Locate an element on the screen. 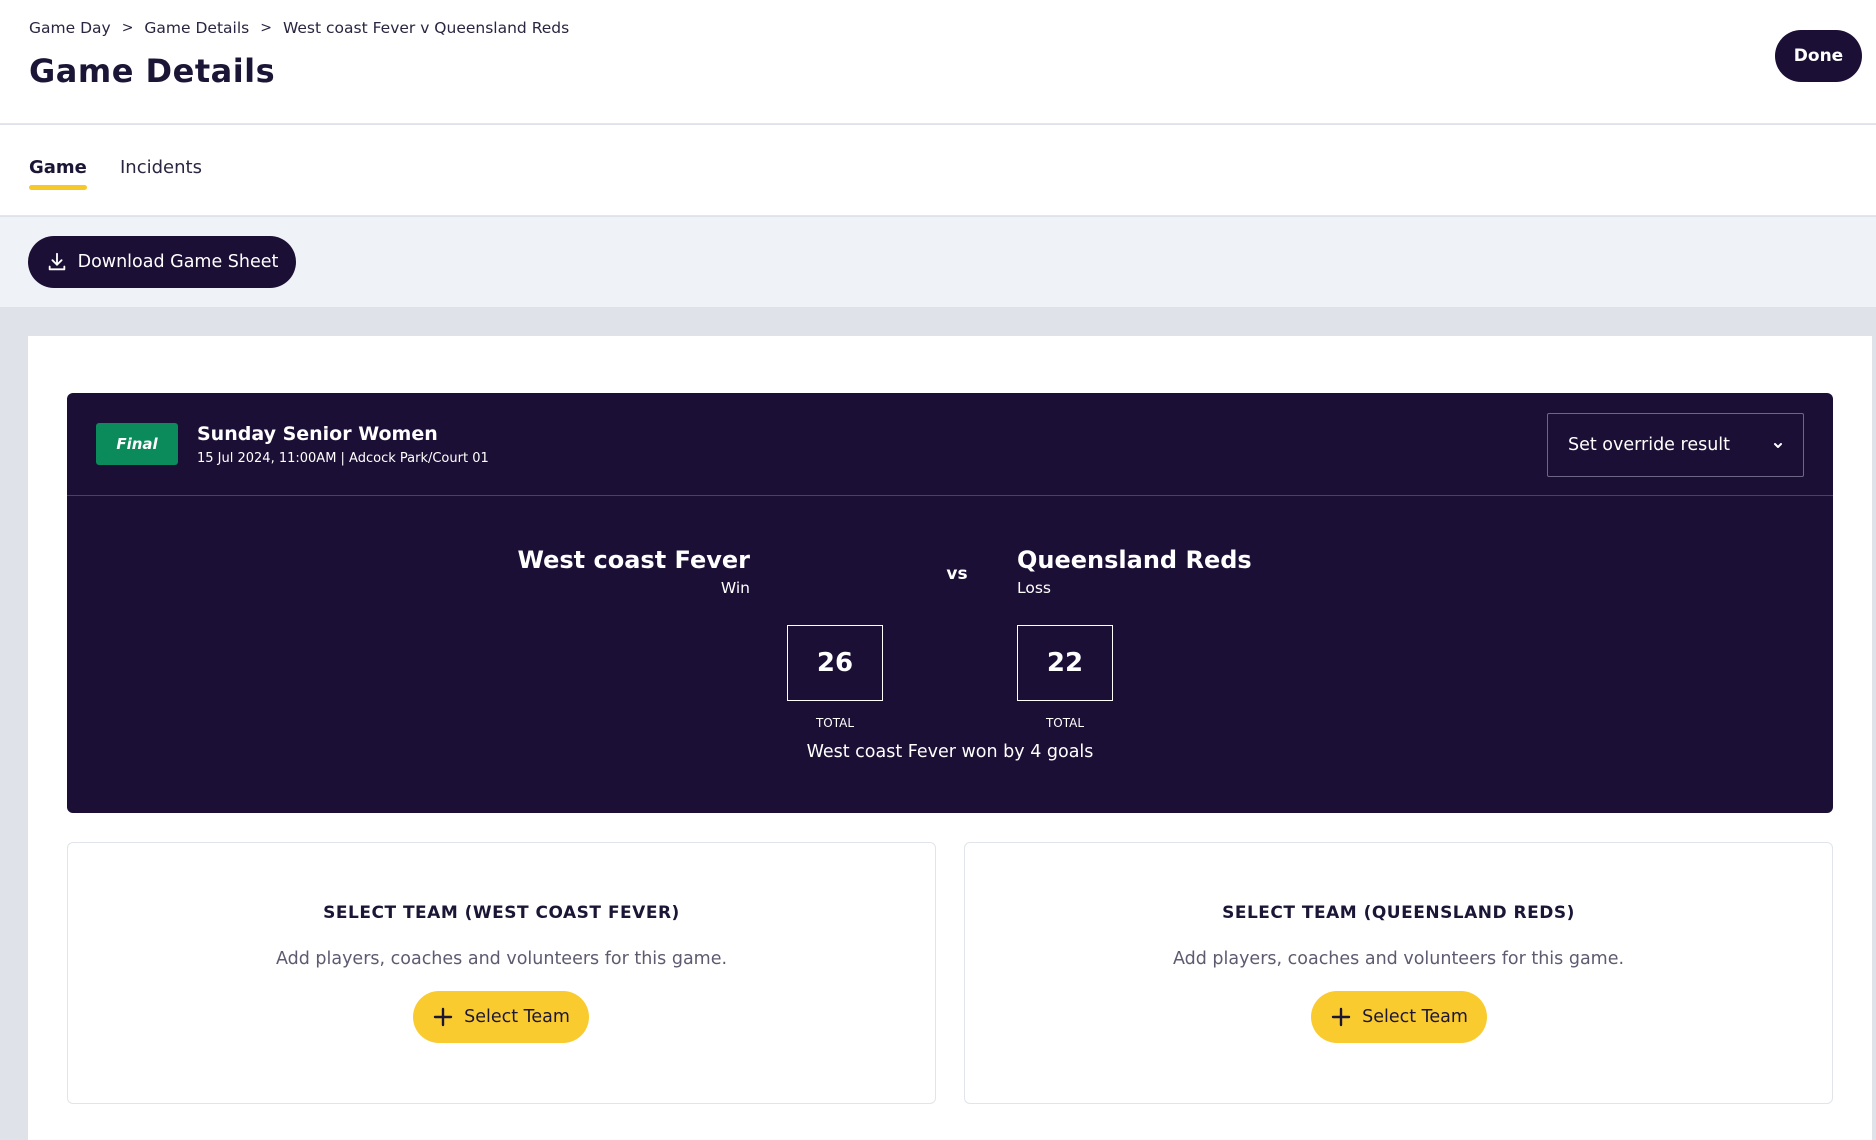 The image size is (1876, 1140). status-badge: Final is located at coordinates (137, 444).